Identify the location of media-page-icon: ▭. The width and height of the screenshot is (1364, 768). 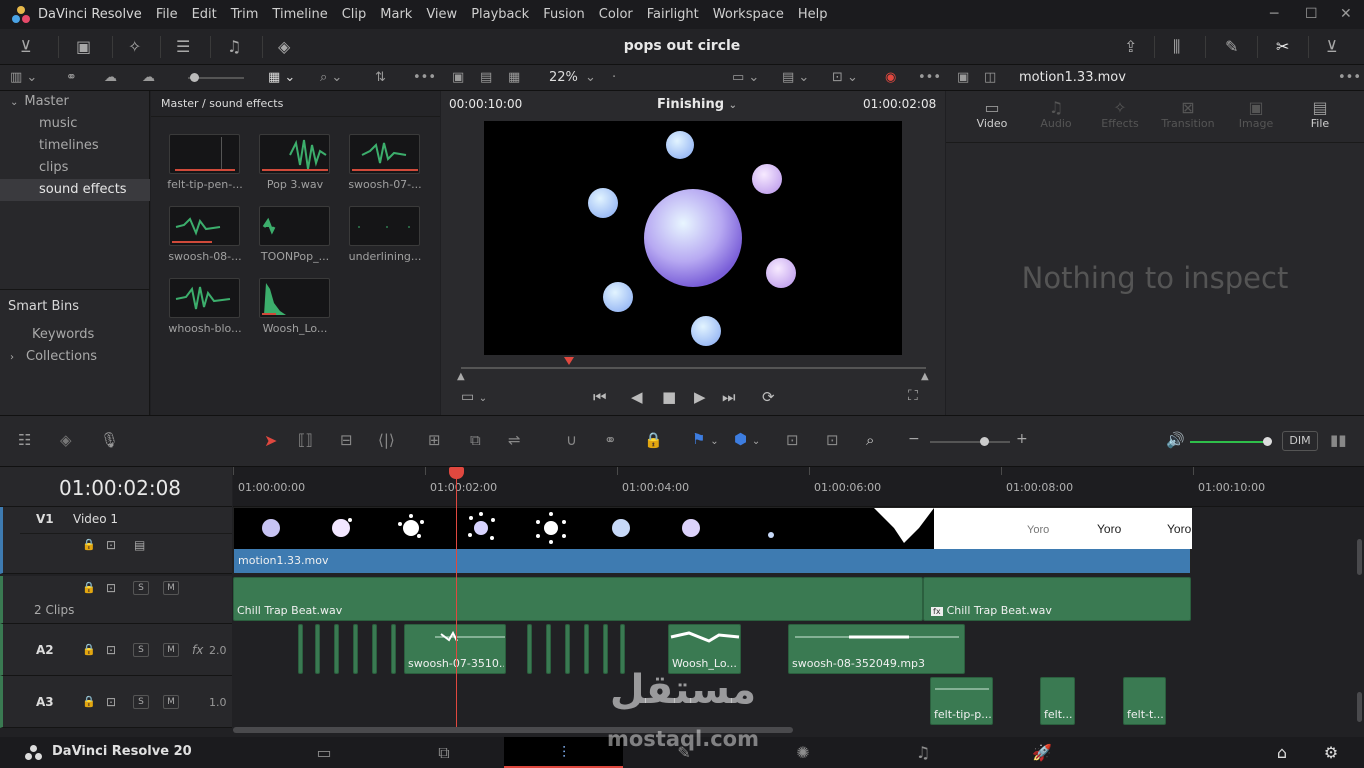
(324, 752).